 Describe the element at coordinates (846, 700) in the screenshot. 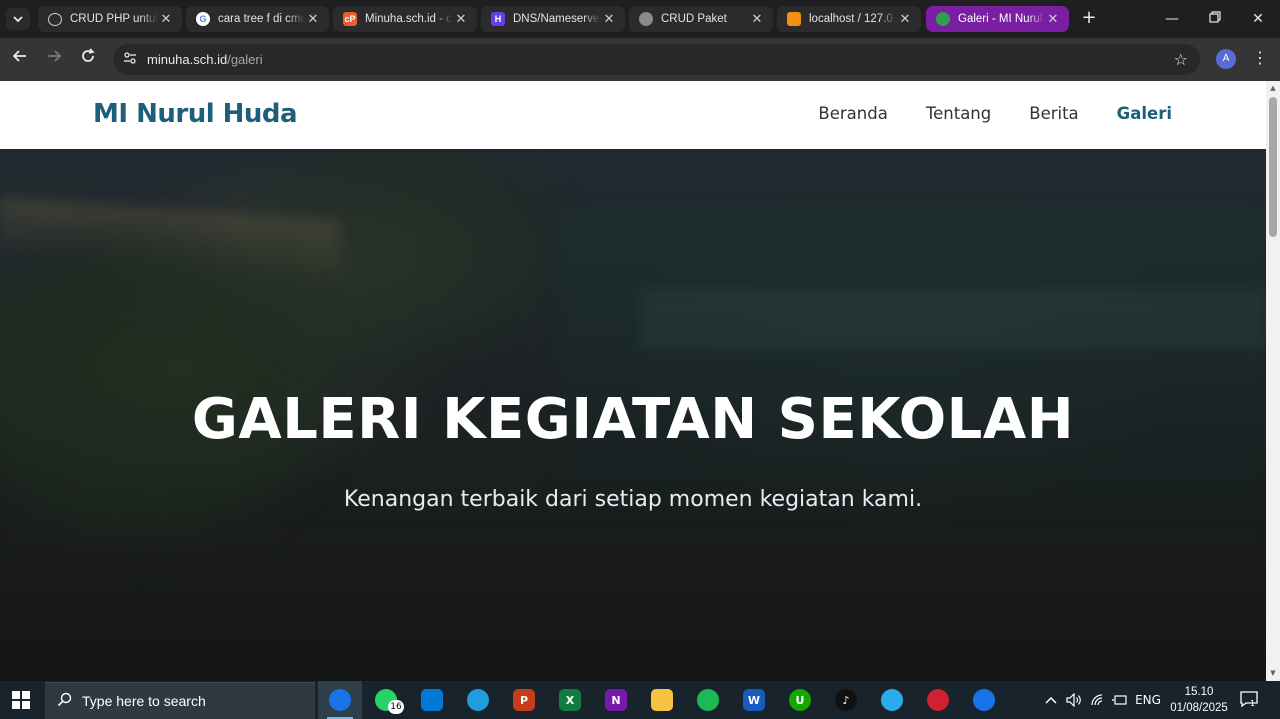

I see `taskbar-app-tiktok: ♪` at that location.